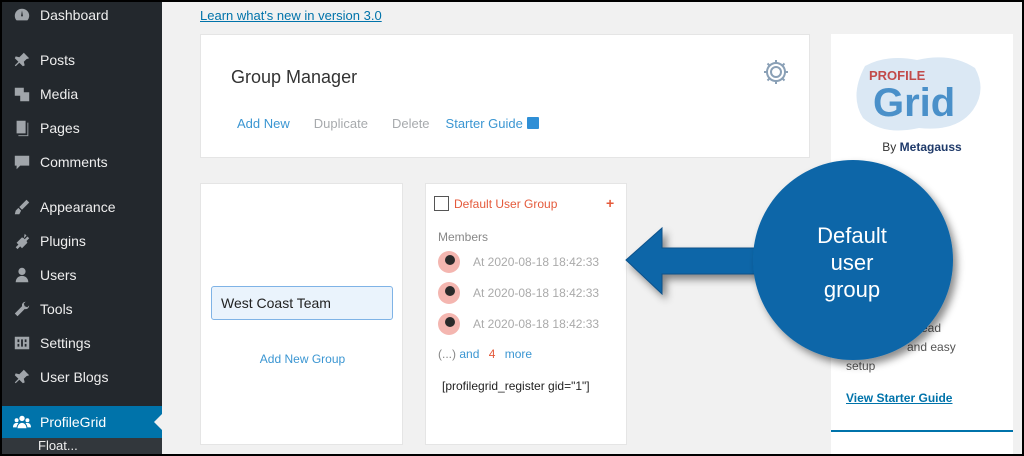  I want to click on page-title: Group Manager, so click(294, 77).